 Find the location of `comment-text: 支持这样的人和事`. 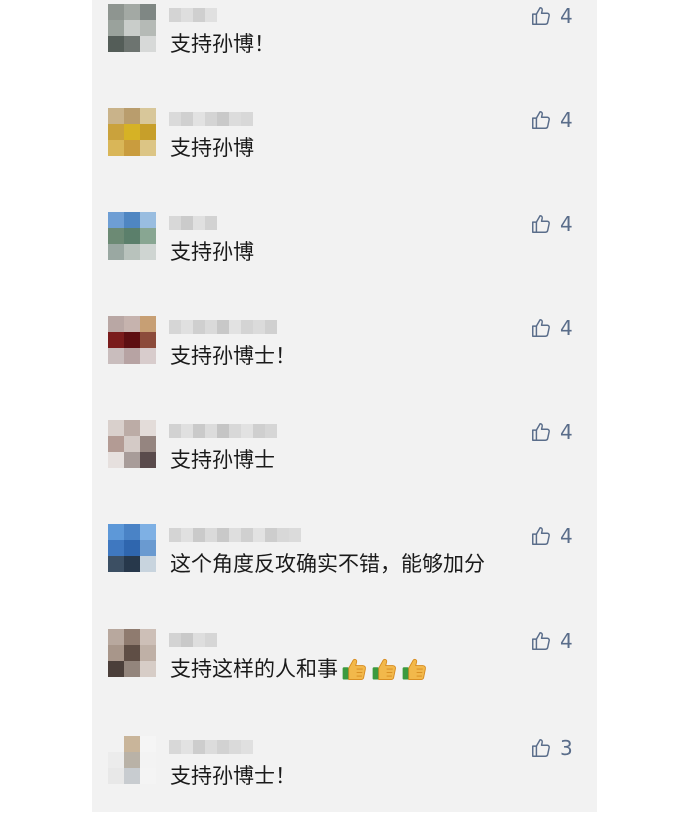

comment-text: 支持这样的人和事 is located at coordinates (299, 669).